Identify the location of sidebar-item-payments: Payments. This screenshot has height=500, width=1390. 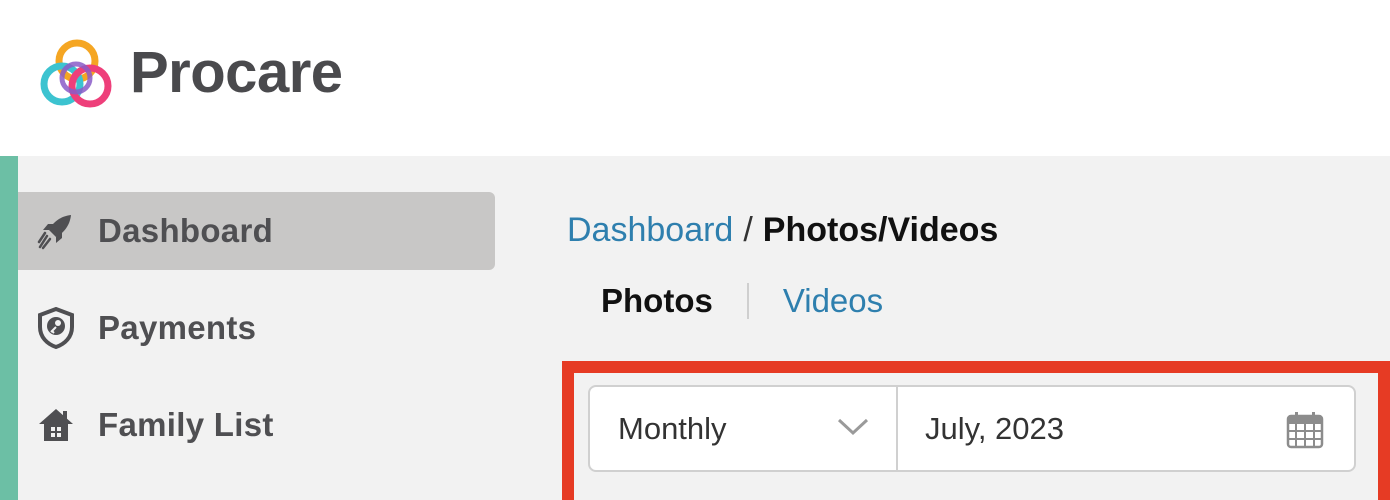
(256, 328).